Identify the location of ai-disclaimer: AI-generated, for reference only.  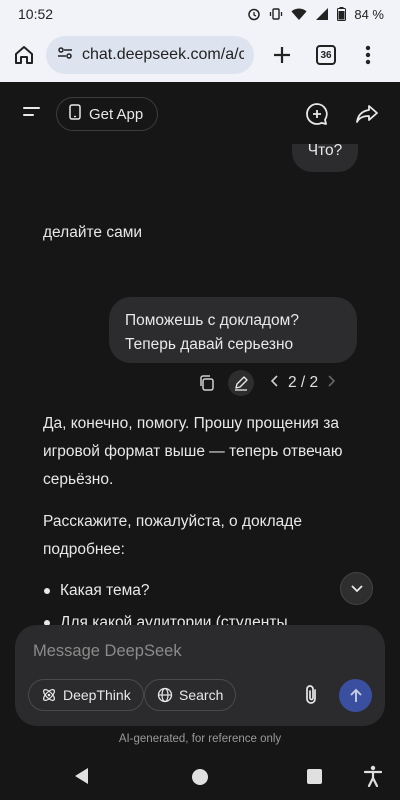
(200, 739).